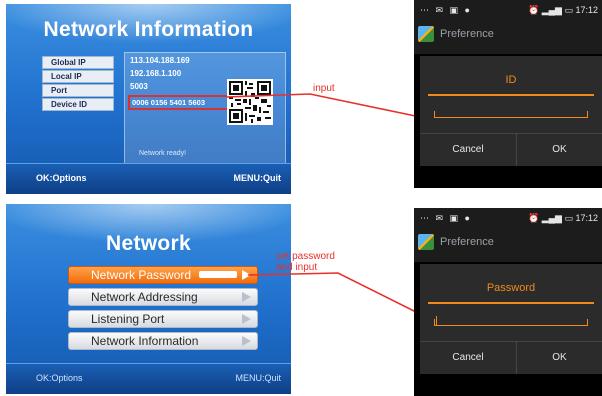 The height and width of the screenshot is (396, 602). I want to click on id-input-field, so click(511, 114).